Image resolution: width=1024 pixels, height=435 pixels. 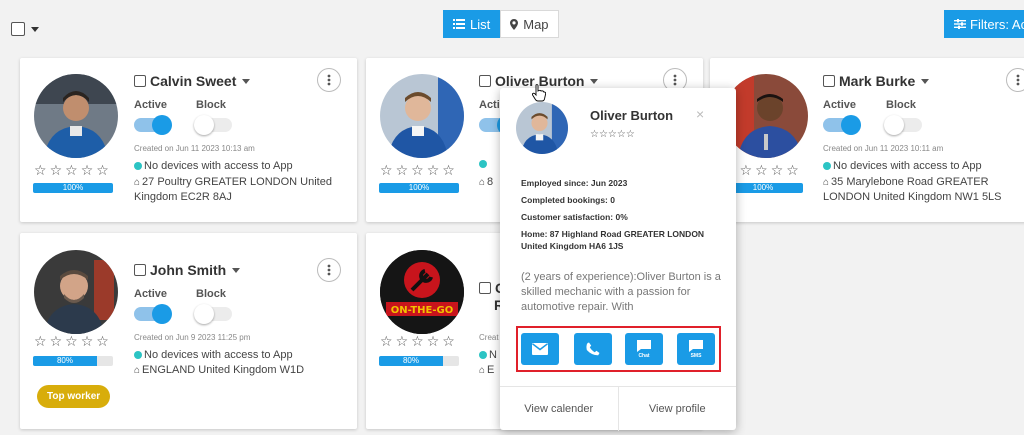 I want to click on view-profile-button: View profile, so click(x=677, y=409).